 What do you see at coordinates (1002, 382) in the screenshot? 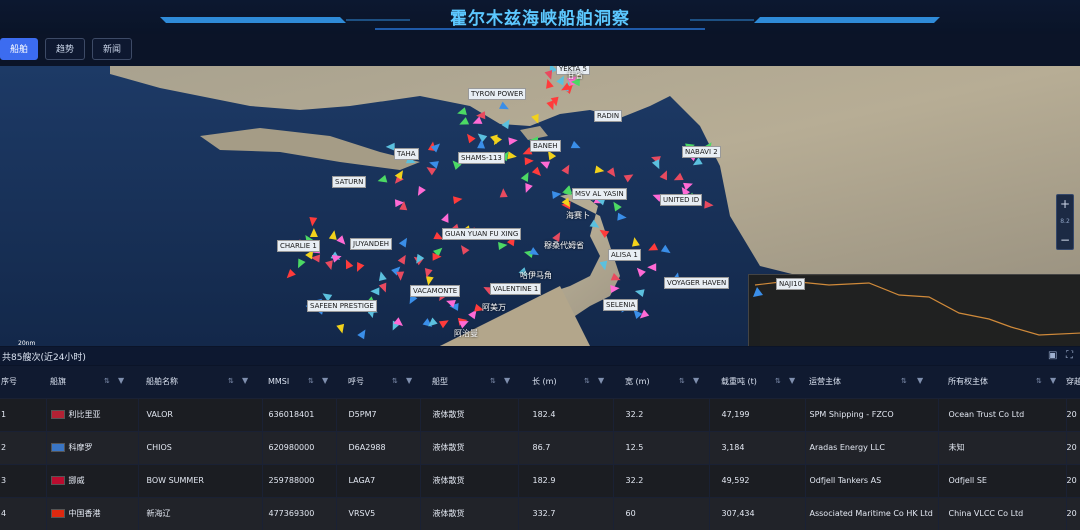
I see `col-header-owner: 所有权主体 ⇅ ▼` at bounding box center [1002, 382].